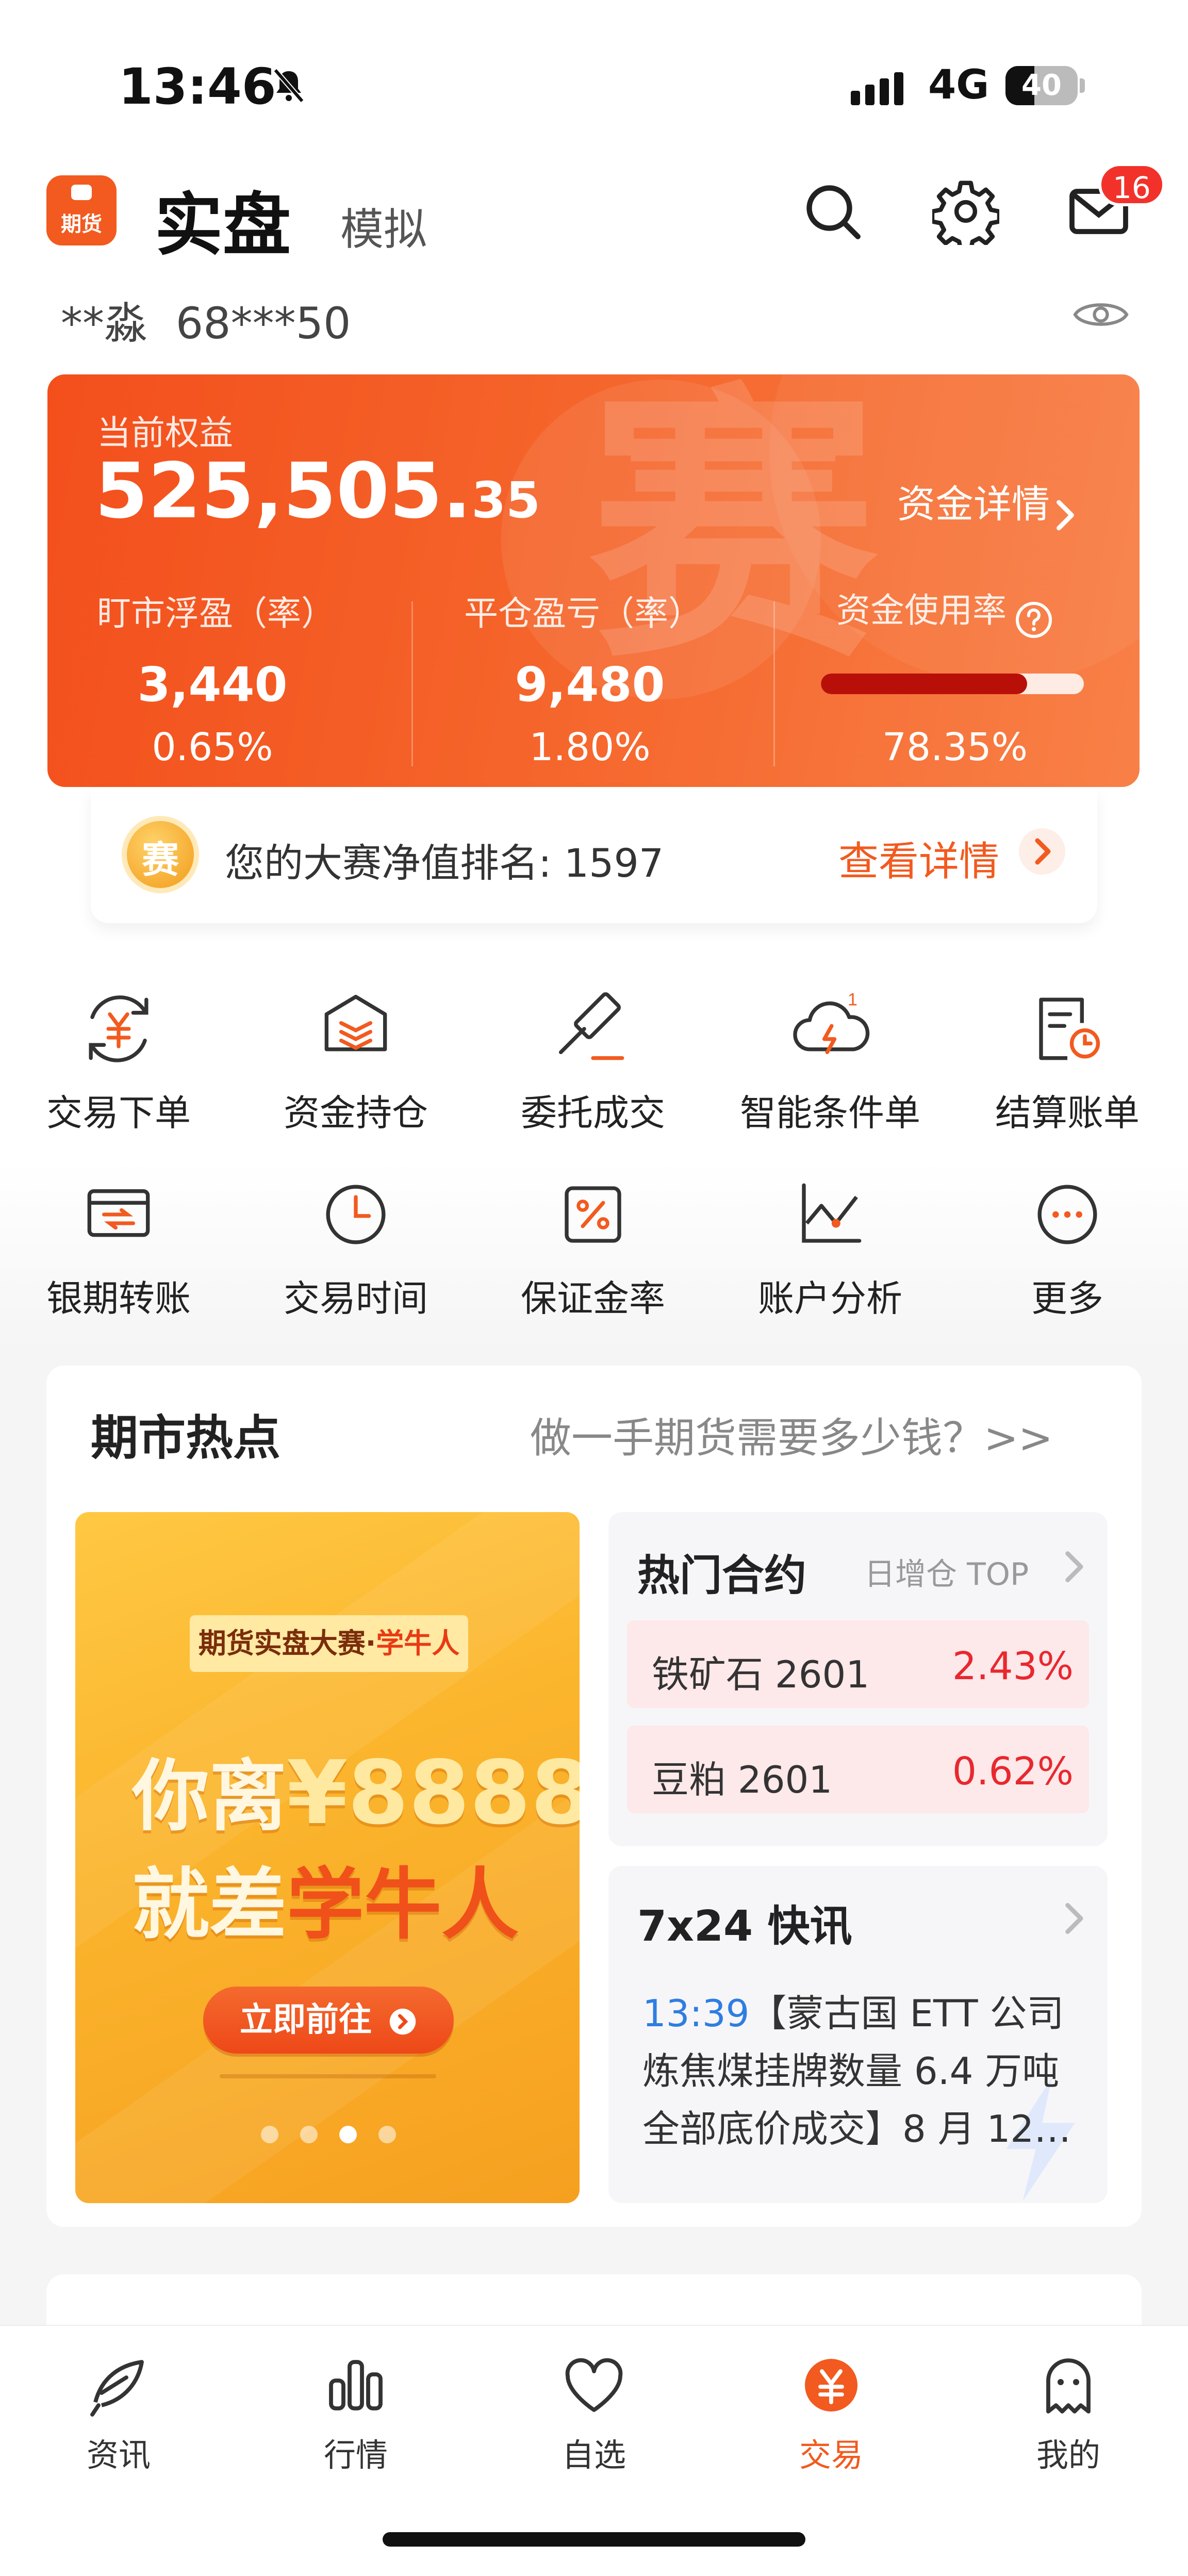  What do you see at coordinates (832, 212) in the screenshot?
I see `search-icon` at bounding box center [832, 212].